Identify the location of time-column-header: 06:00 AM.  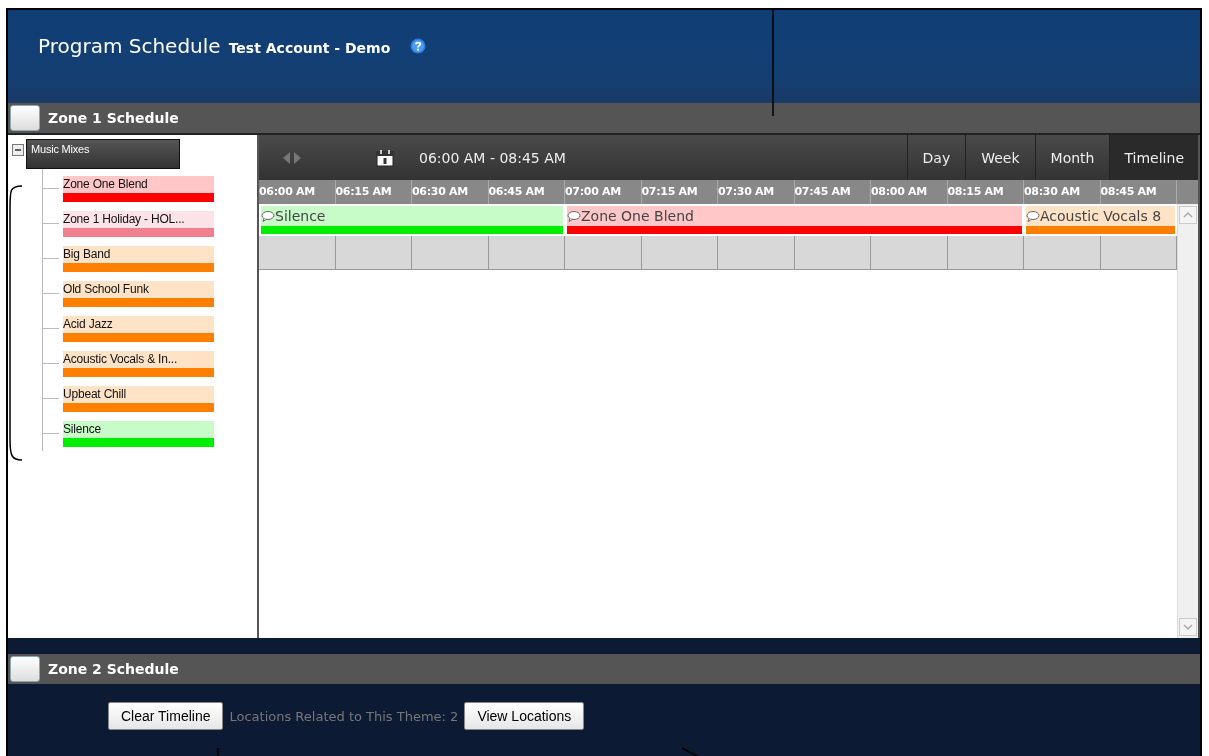
(297, 192).